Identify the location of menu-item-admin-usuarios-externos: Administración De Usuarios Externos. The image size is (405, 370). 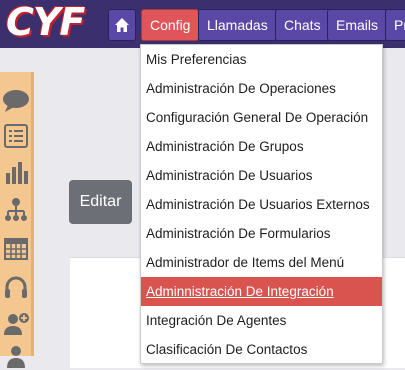
(261, 204).